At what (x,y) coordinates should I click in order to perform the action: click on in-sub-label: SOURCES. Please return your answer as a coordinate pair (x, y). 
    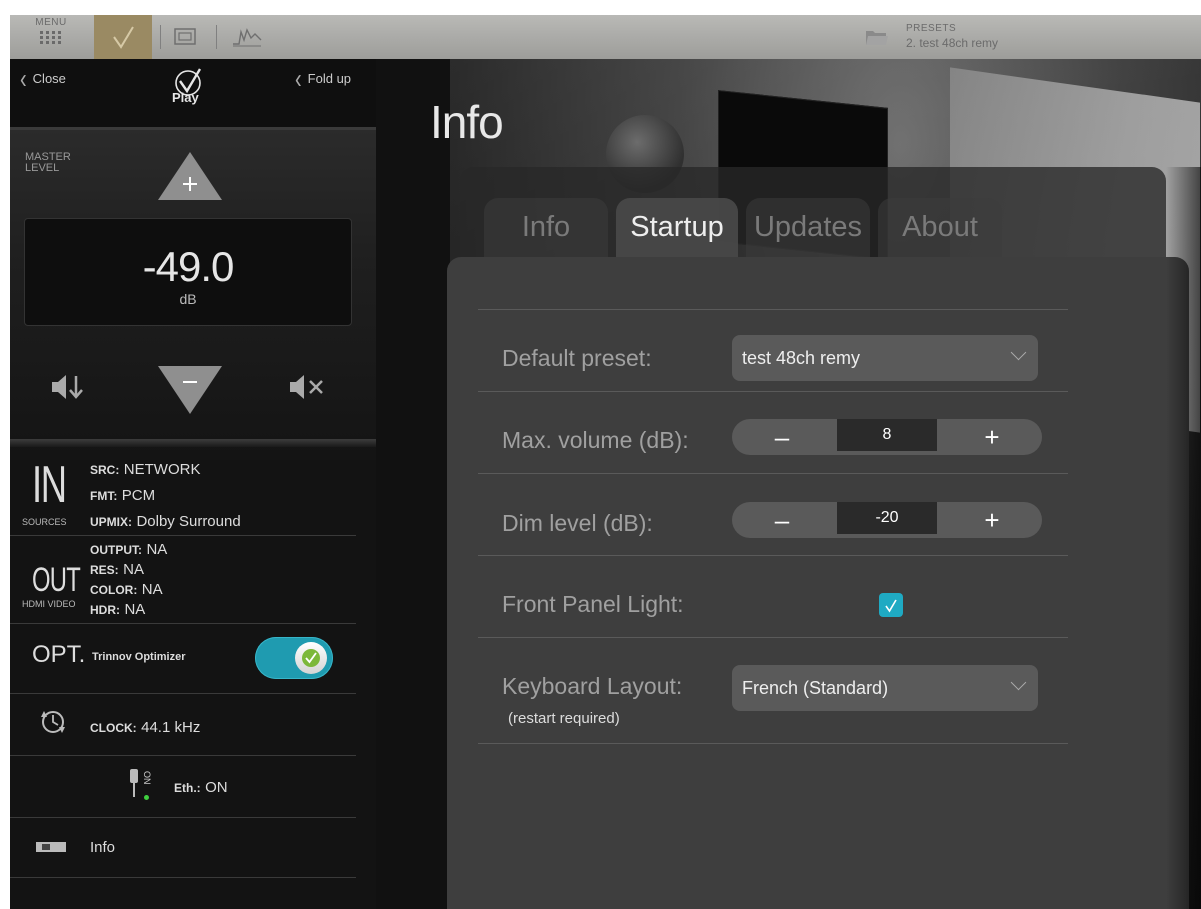
    Looking at the image, I should click on (44, 522).